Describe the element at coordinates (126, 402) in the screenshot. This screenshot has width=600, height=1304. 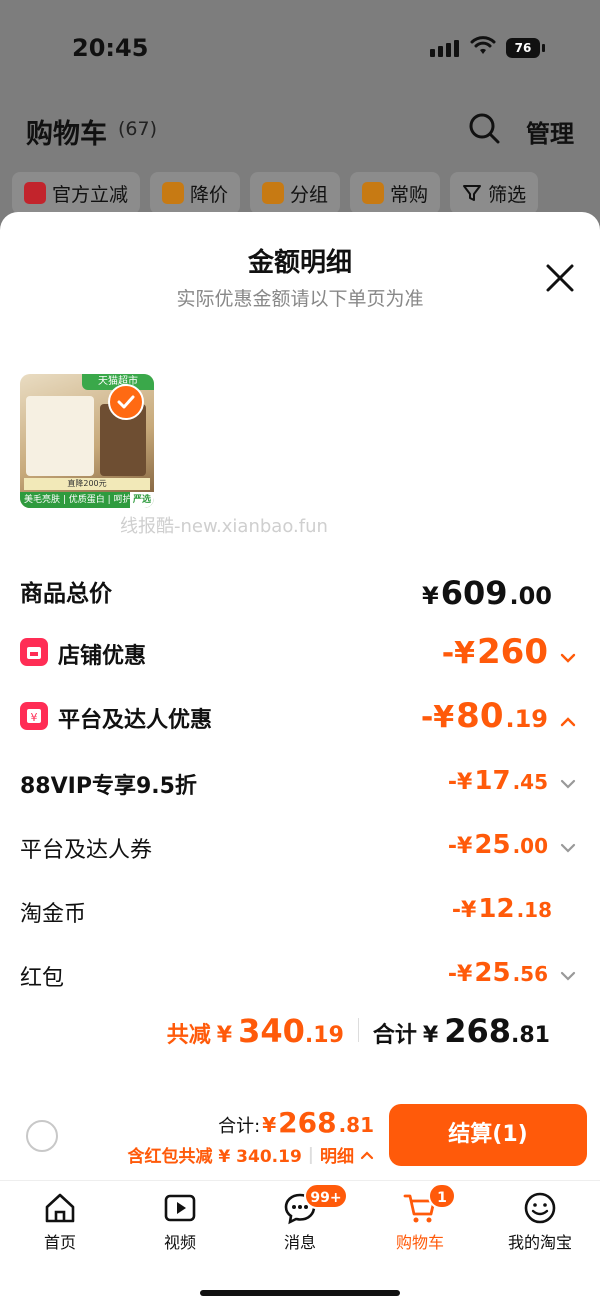
I see `selected-check-icon` at that location.